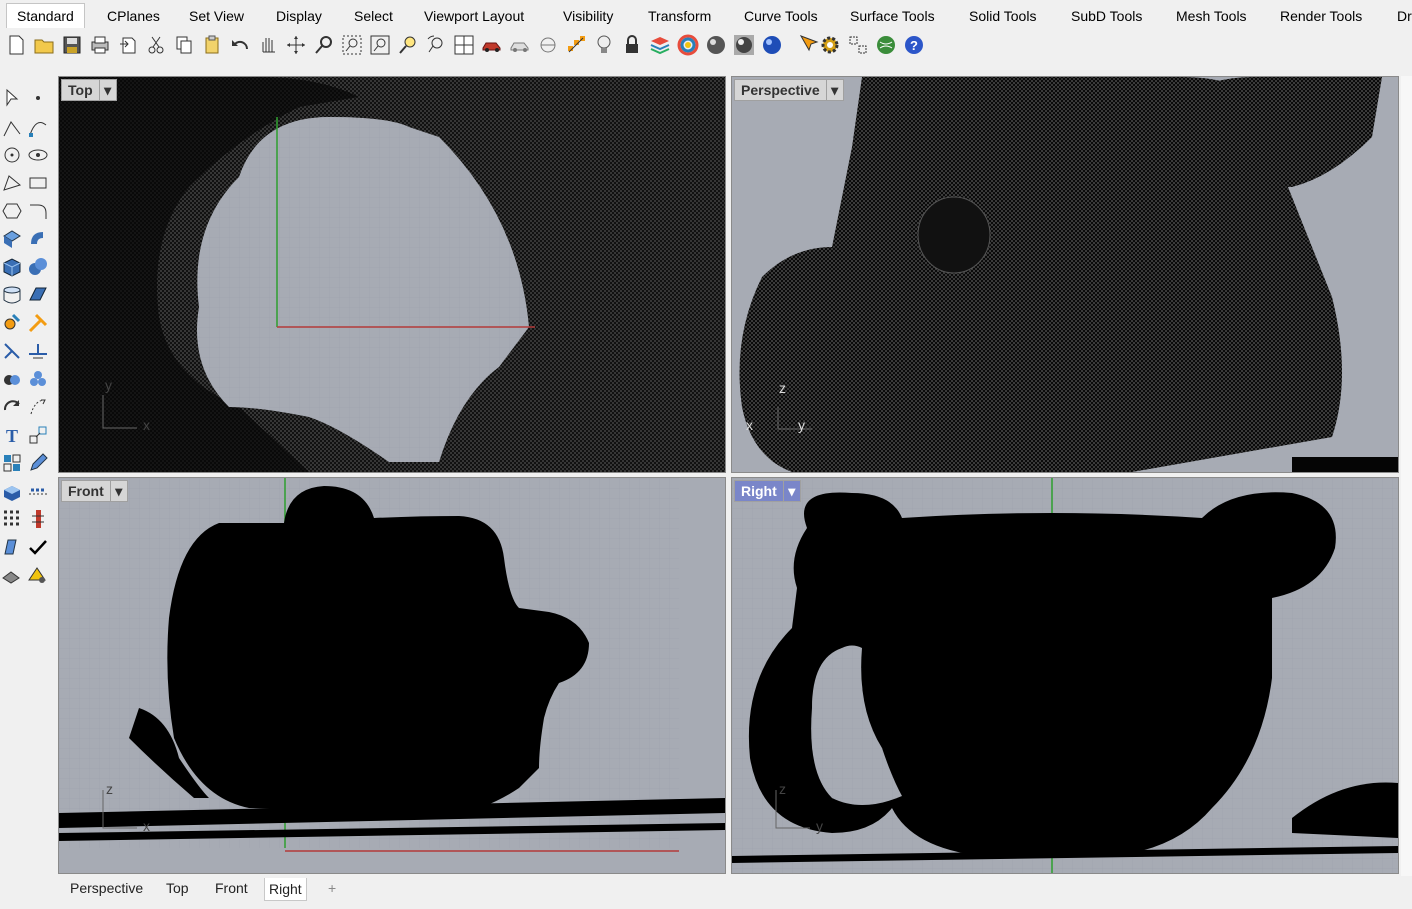 The height and width of the screenshot is (909, 1412). I want to click on fillet-icon, so click(38, 211).